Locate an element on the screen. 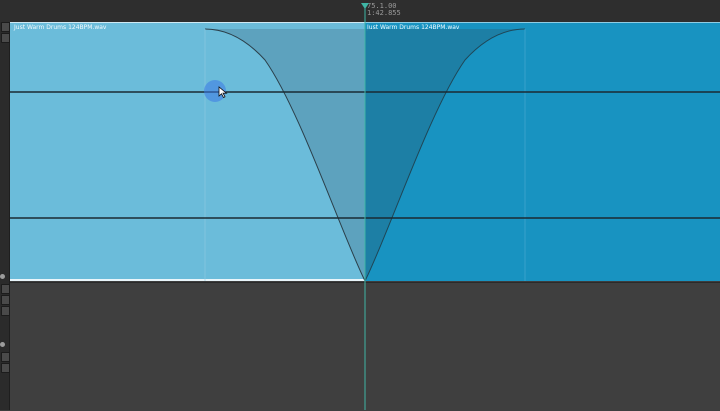  crossfade-fade-in-region is located at coordinates (445, 155).